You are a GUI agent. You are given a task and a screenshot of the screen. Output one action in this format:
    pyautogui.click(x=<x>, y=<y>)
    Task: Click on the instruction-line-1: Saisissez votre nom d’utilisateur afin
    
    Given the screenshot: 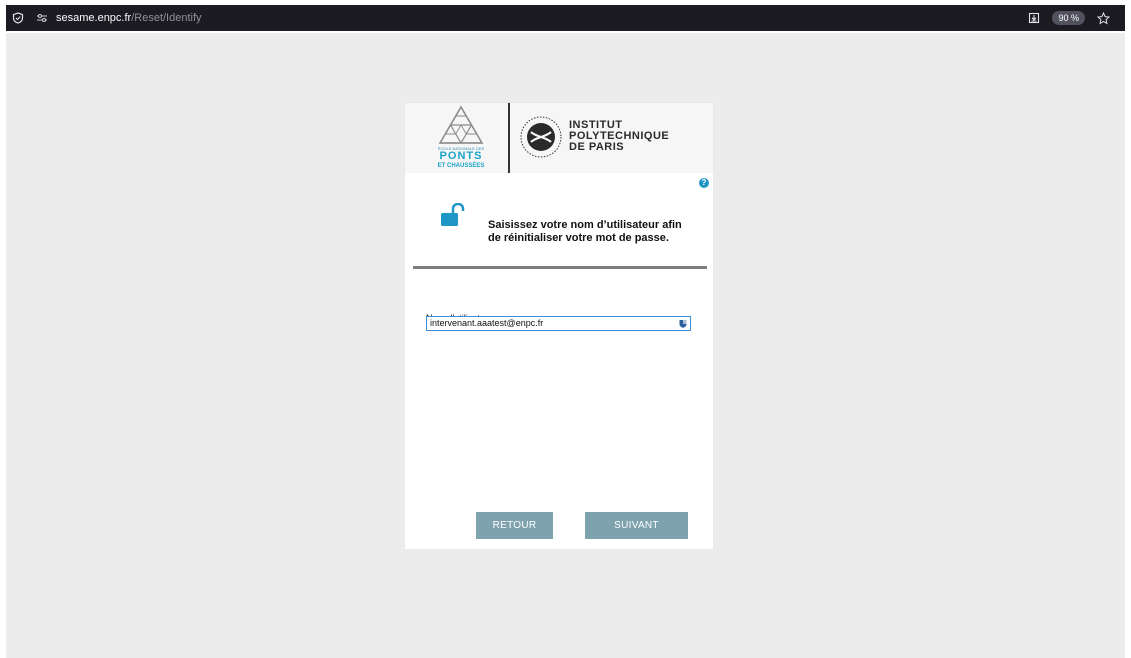 What is the action you would take?
    pyautogui.click(x=585, y=225)
    